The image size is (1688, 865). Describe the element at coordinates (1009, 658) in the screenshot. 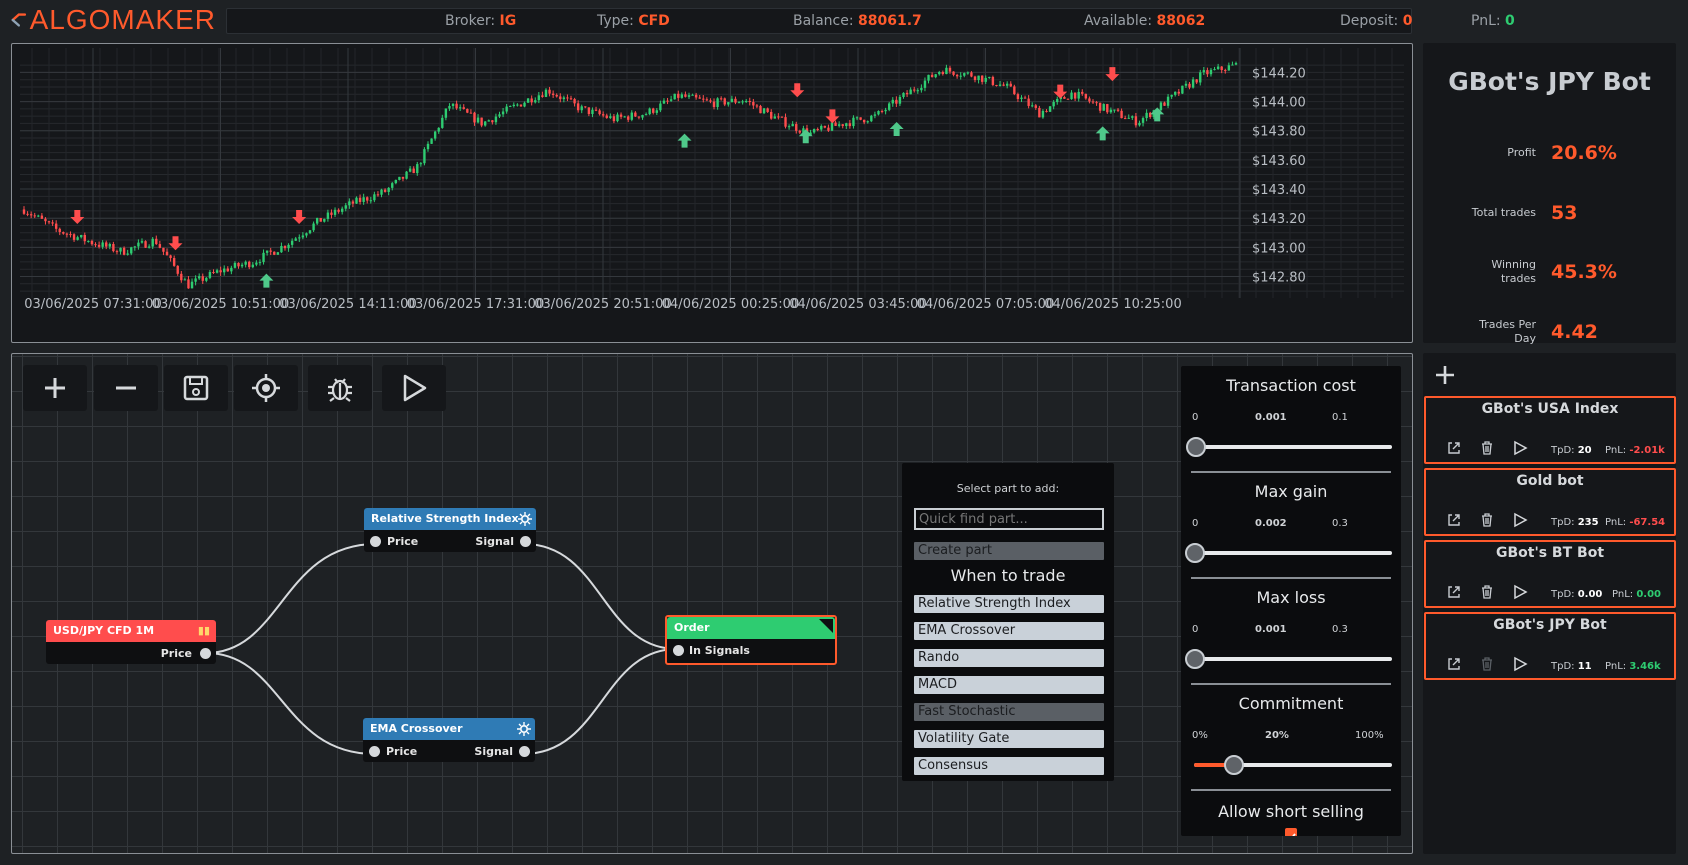

I see `part-item: Rando` at that location.